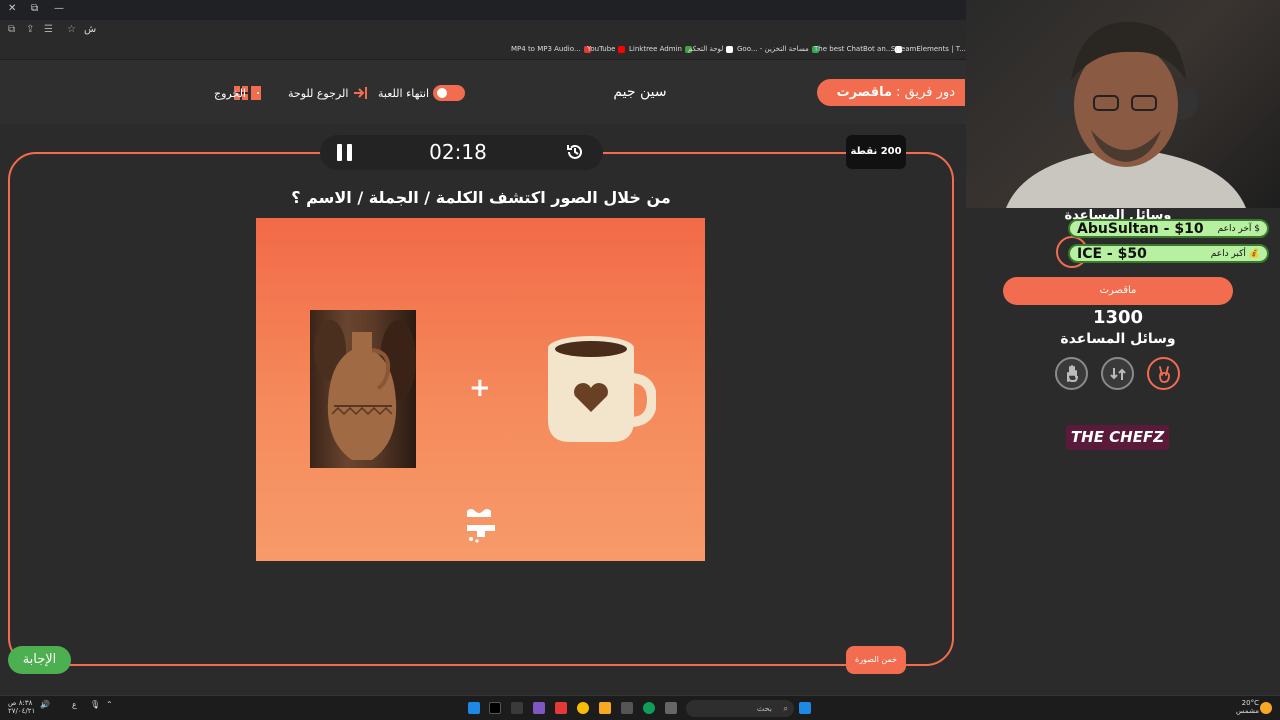 The image size is (1280, 720). I want to click on taskbar: ٨:٣٨ ص ٢٧/٠٤/٢١ 🔊 ع 🎙 ⌃ بحث ⌕ 20°C مشمس, so click(640, 707).